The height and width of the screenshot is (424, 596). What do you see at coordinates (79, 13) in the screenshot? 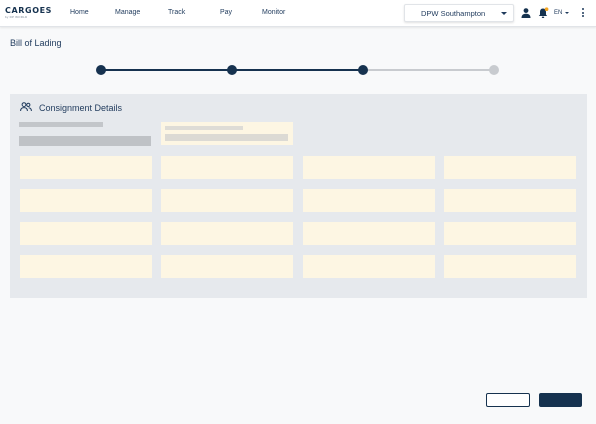
I see `nav-home: Home` at bounding box center [79, 13].